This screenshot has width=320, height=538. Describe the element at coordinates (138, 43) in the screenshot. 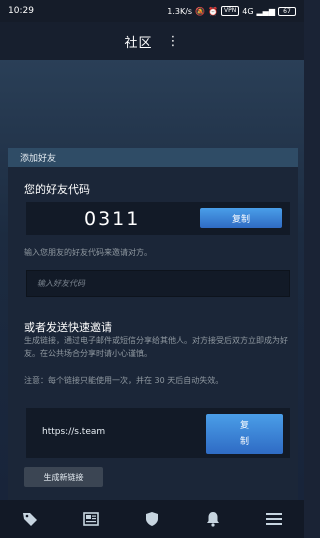

I see `page-title: 社区` at that location.